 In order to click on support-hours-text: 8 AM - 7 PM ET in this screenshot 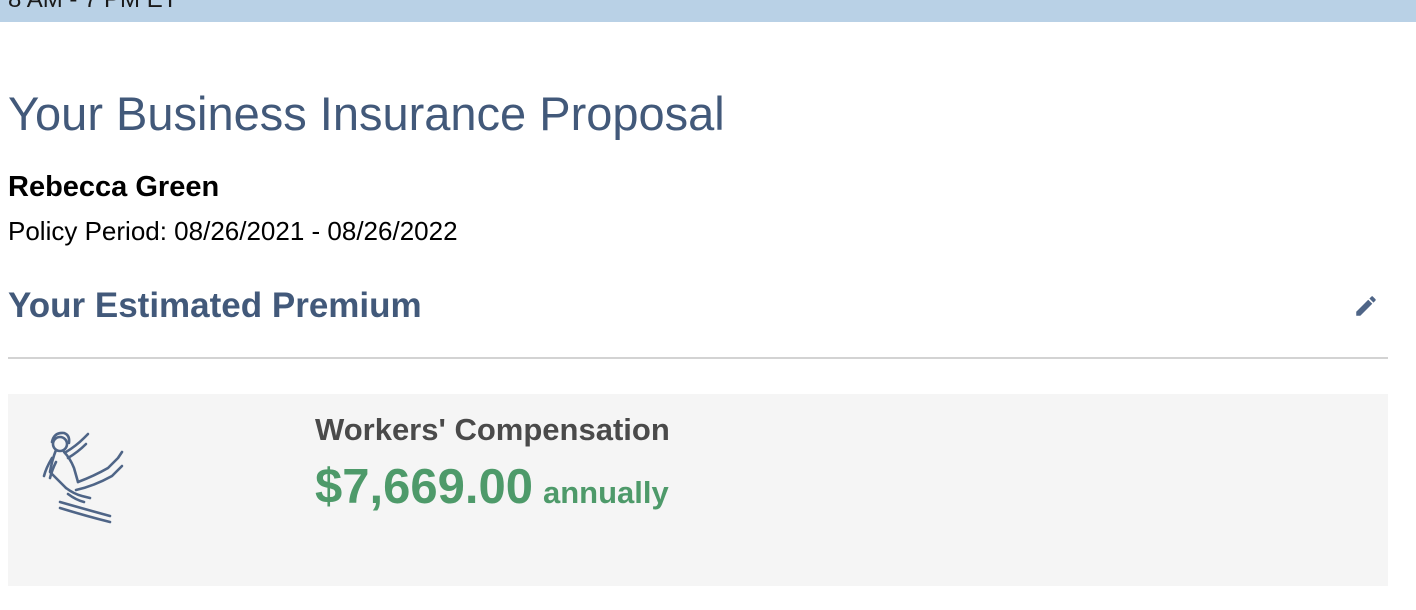, I will do `click(92, 7)`.